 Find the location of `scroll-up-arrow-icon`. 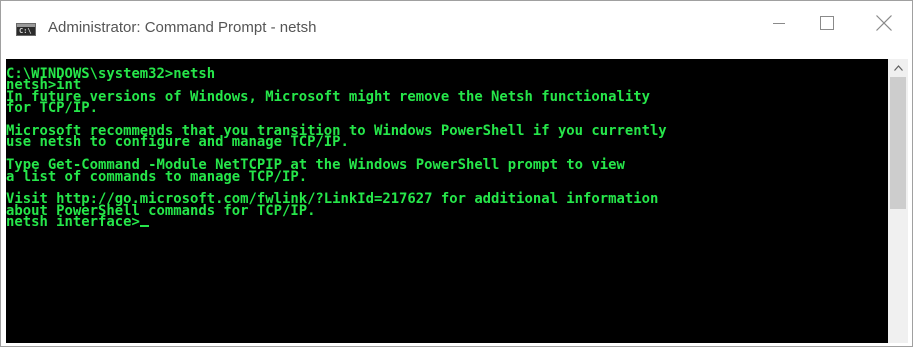

scroll-up-arrow-icon is located at coordinates (898, 67).